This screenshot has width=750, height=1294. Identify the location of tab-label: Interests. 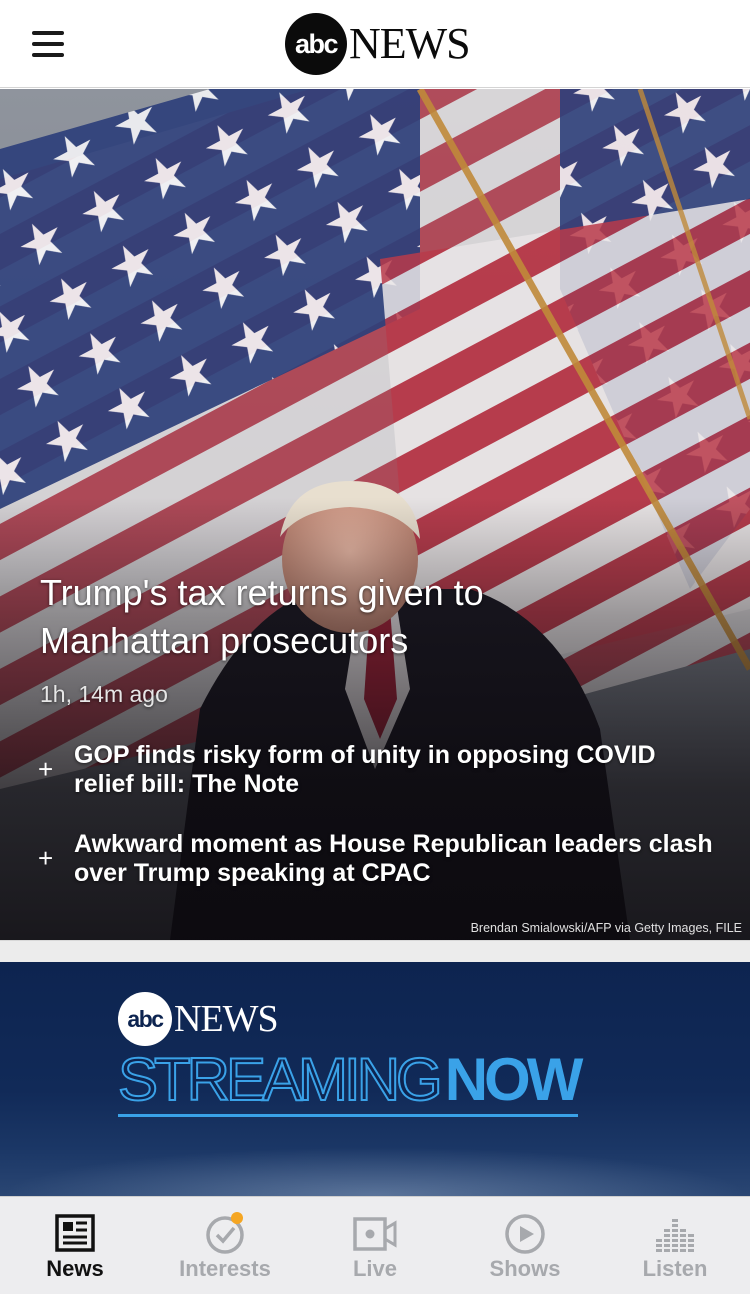
(225, 1268).